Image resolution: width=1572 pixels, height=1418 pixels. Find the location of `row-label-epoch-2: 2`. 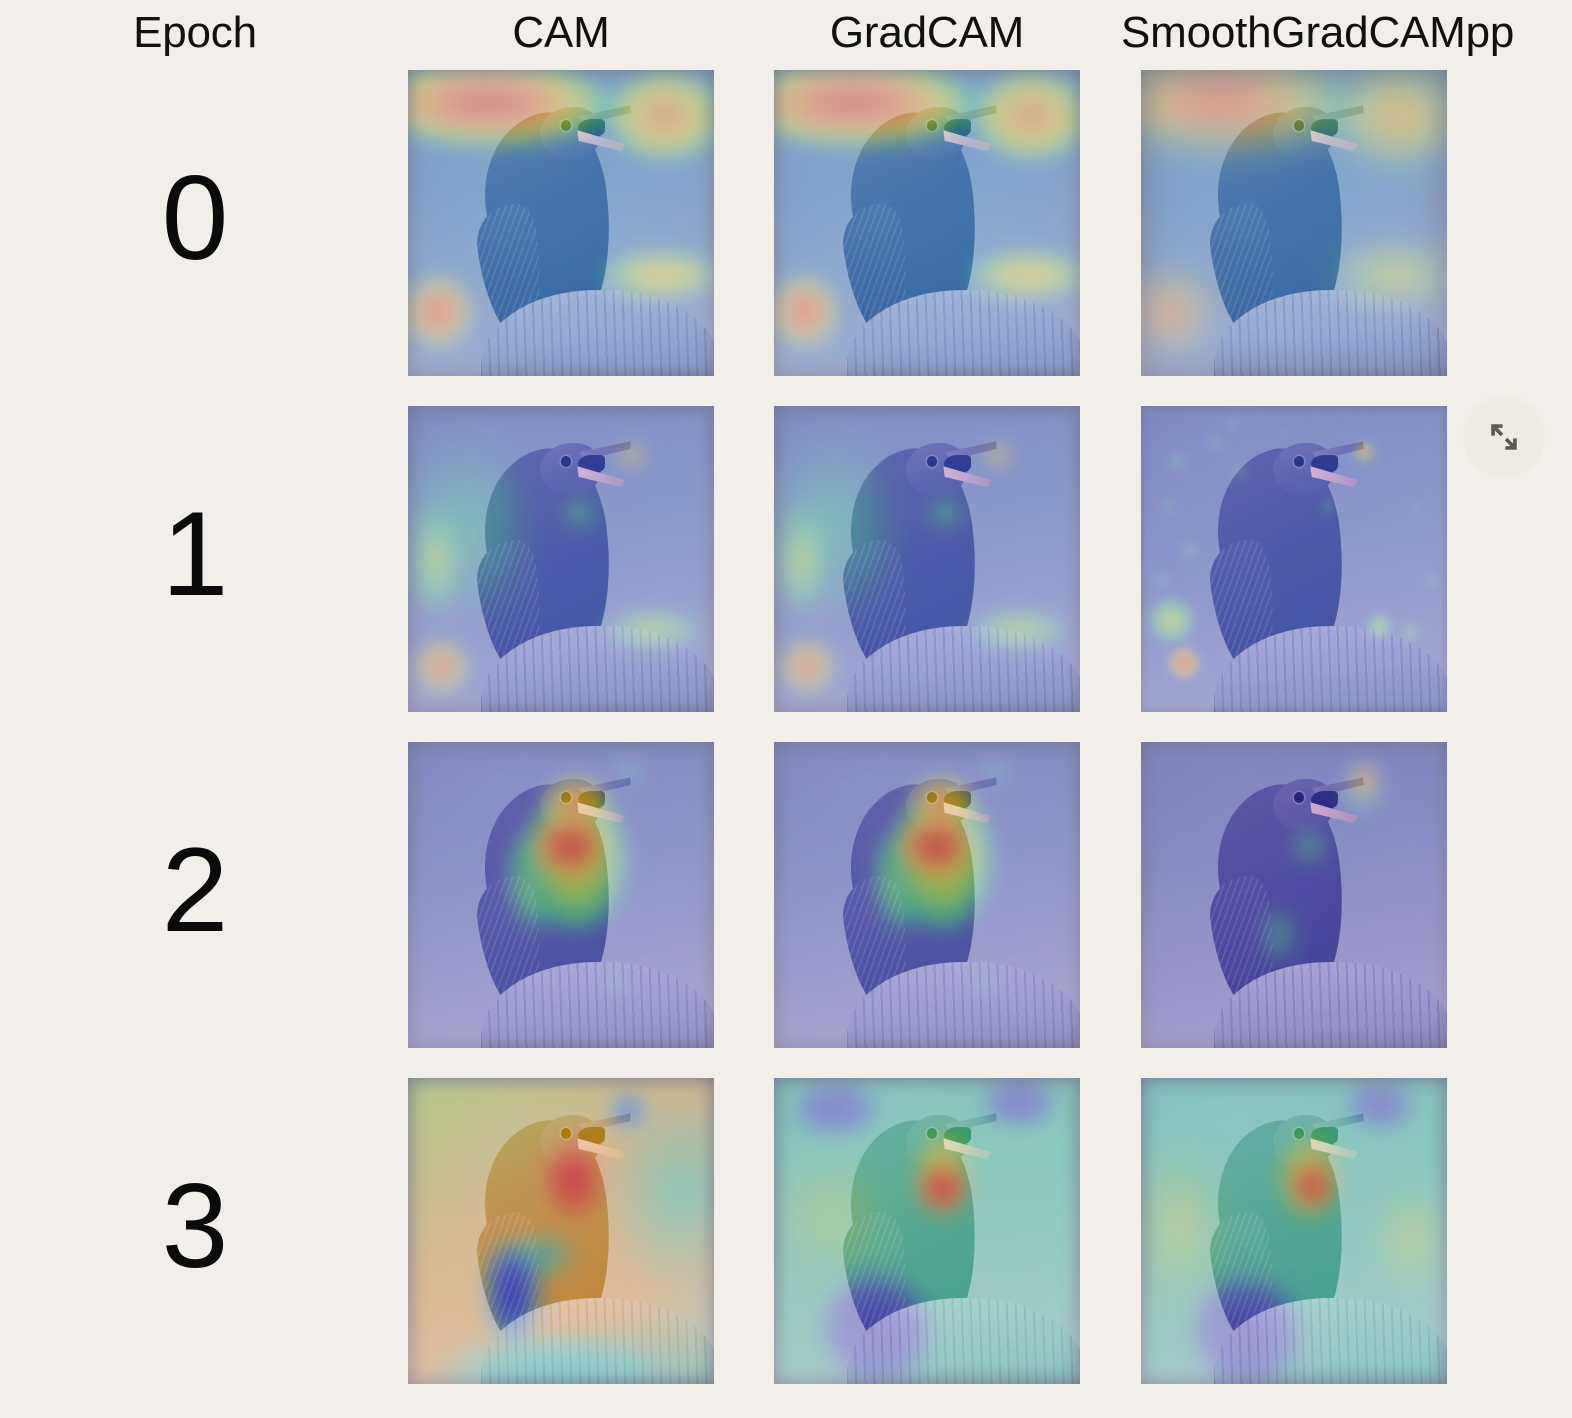

row-label-epoch-2: 2 is located at coordinates (195, 890).